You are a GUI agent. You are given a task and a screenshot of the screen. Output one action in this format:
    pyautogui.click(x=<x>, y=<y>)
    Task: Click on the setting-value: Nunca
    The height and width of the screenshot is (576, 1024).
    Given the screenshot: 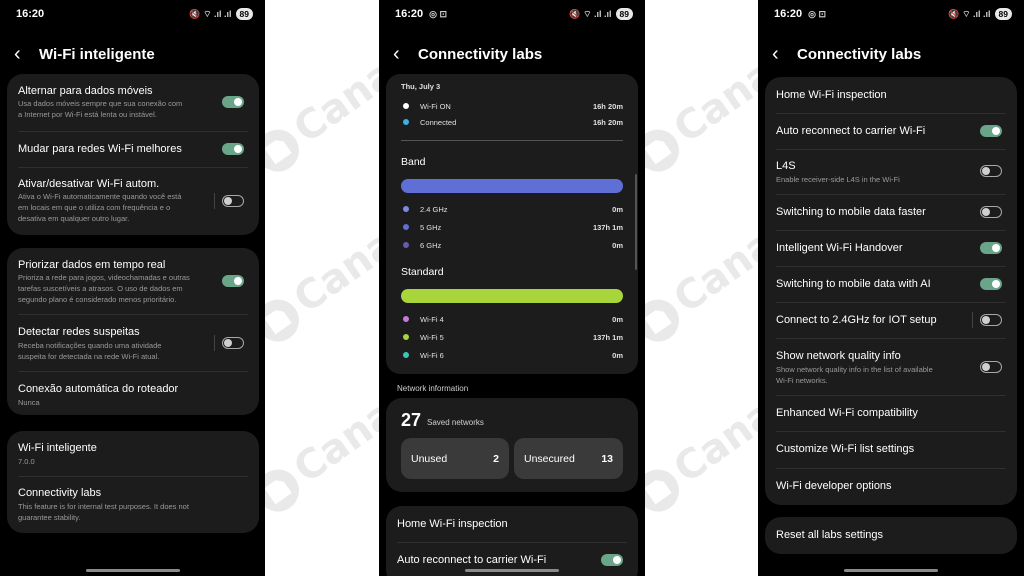 What is the action you would take?
    pyautogui.click(x=29, y=402)
    